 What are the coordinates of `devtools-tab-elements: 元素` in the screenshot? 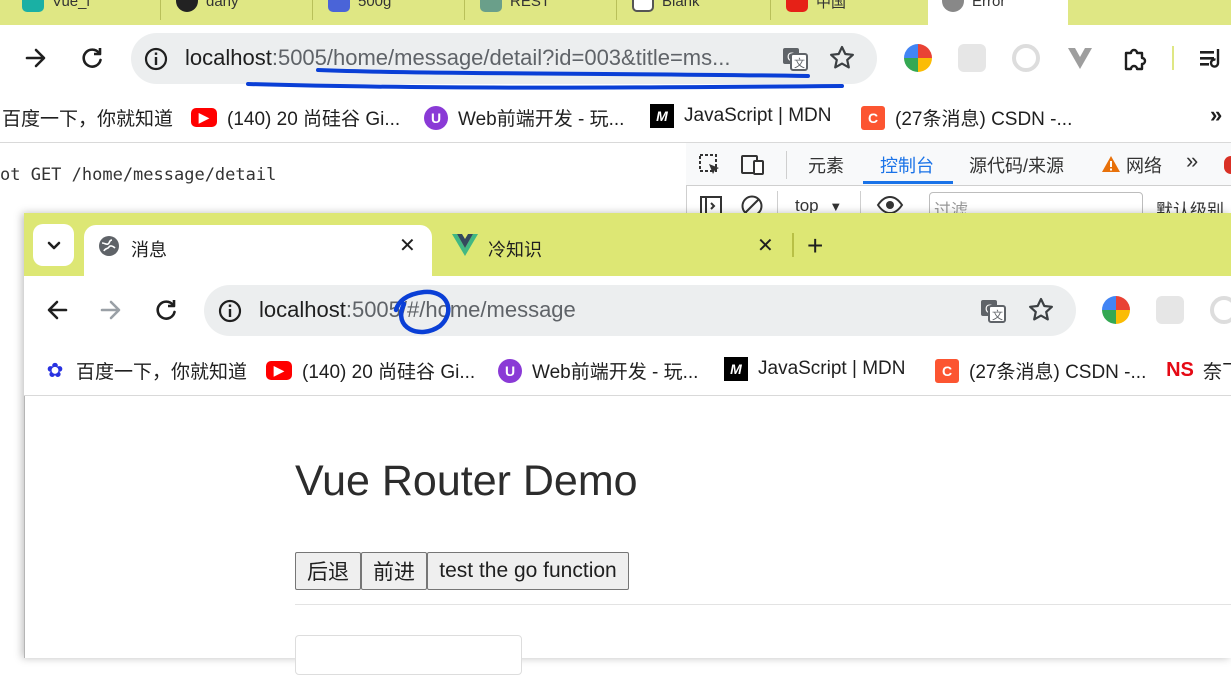 It's located at (826, 165).